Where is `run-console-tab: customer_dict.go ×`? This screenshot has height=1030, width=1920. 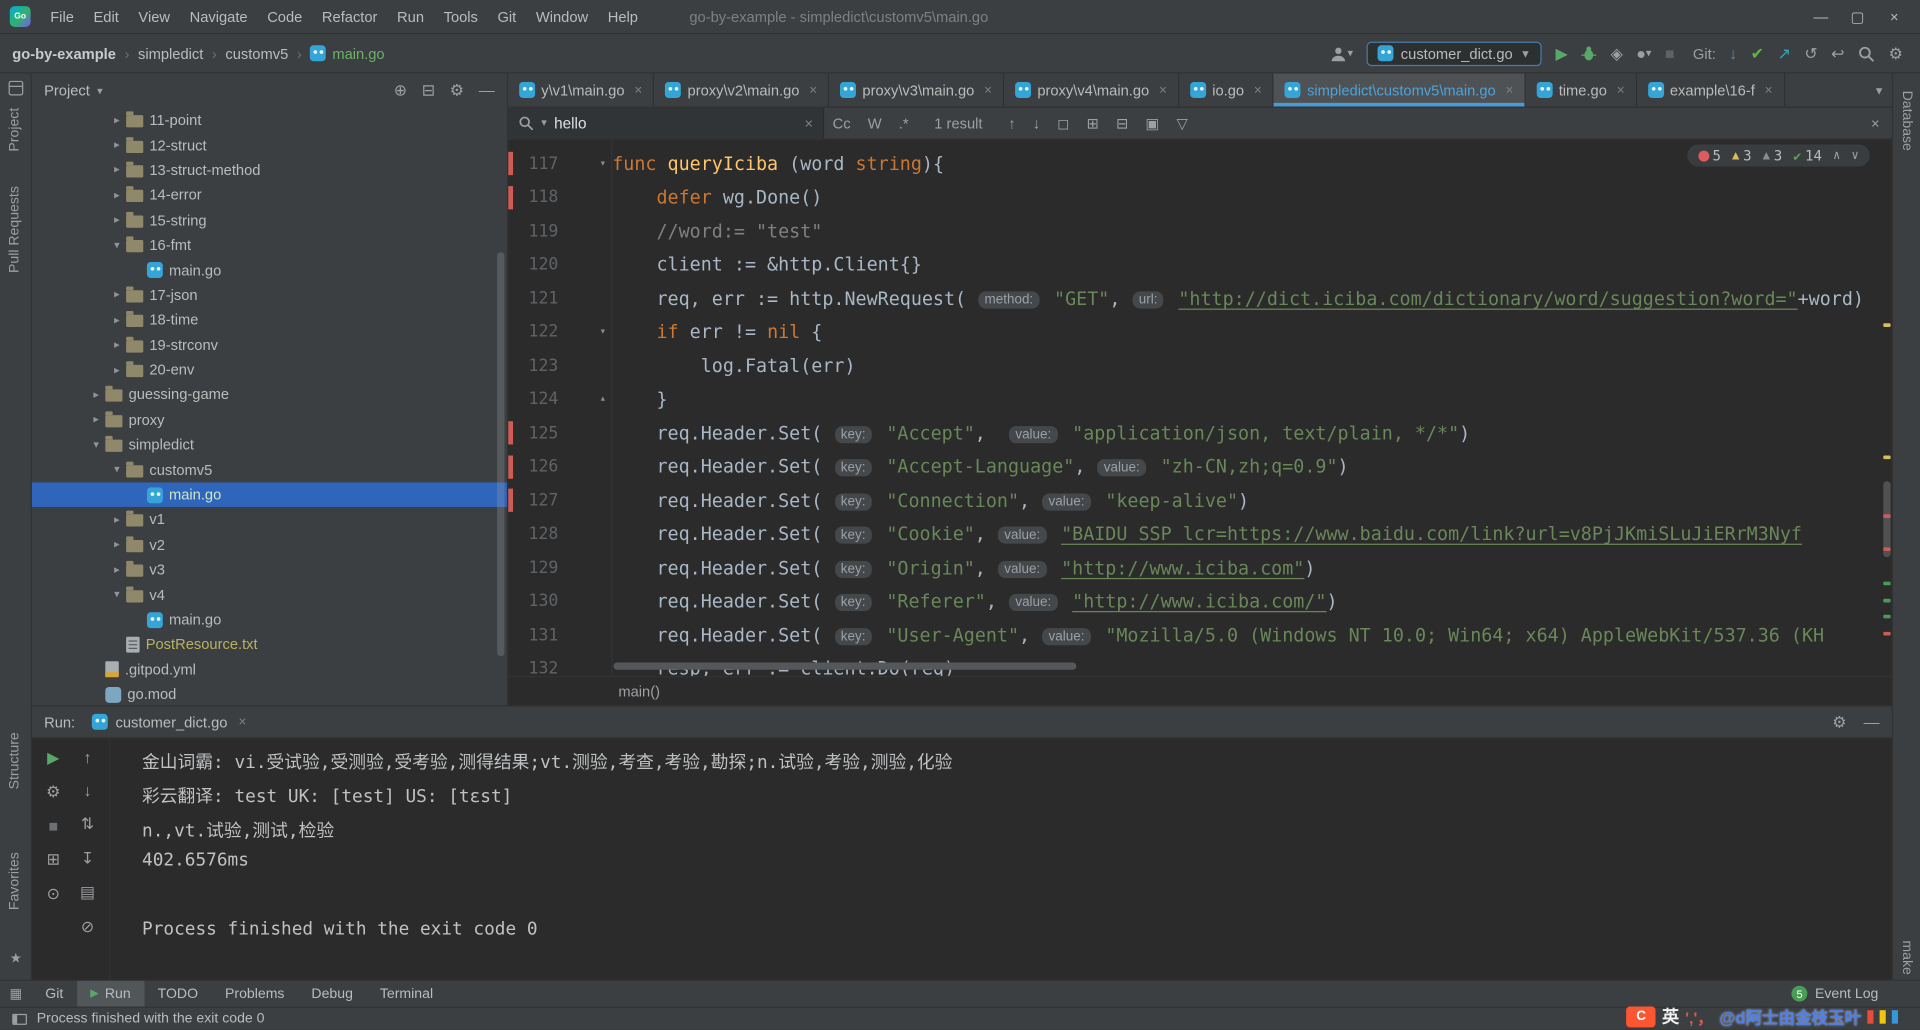 run-console-tab: customer_dict.go × is located at coordinates (169, 721).